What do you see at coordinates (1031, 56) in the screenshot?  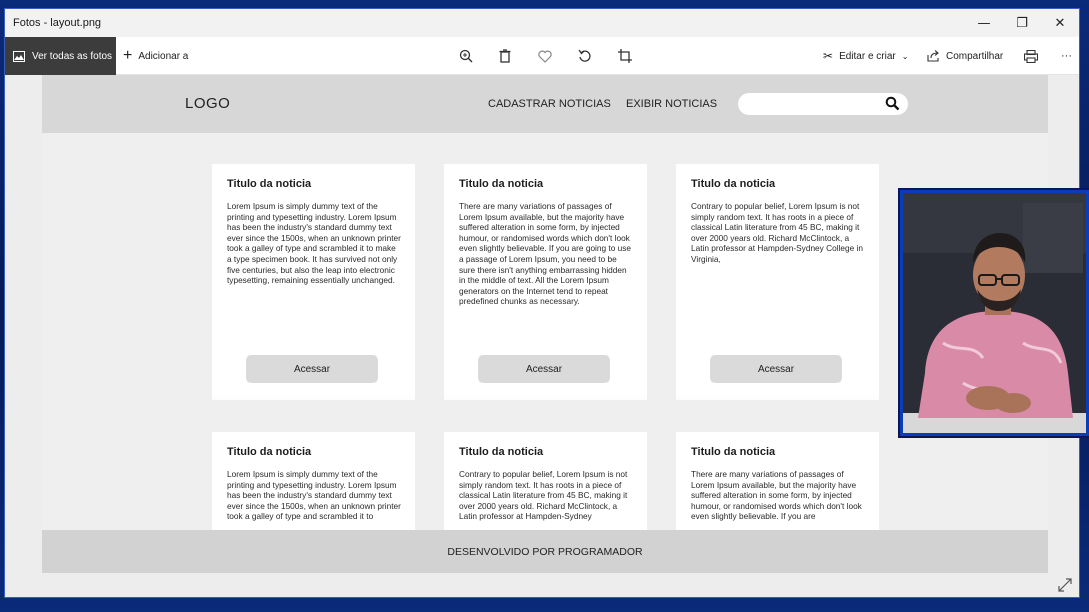 I see `print-icon` at bounding box center [1031, 56].